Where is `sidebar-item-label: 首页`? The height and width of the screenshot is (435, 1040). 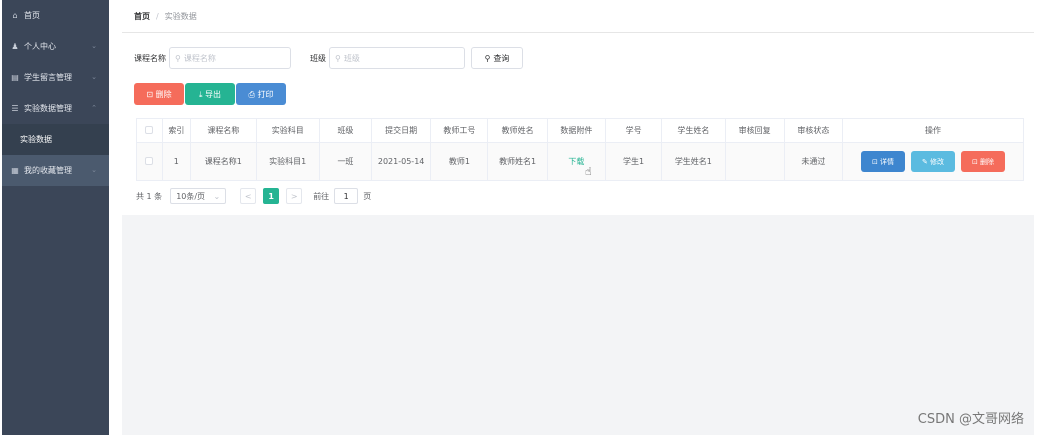
sidebar-item-label: 首页 is located at coordinates (32, 15).